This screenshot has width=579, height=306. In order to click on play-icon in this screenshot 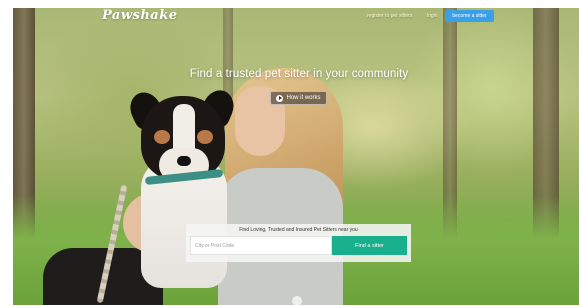, I will do `click(280, 98)`.